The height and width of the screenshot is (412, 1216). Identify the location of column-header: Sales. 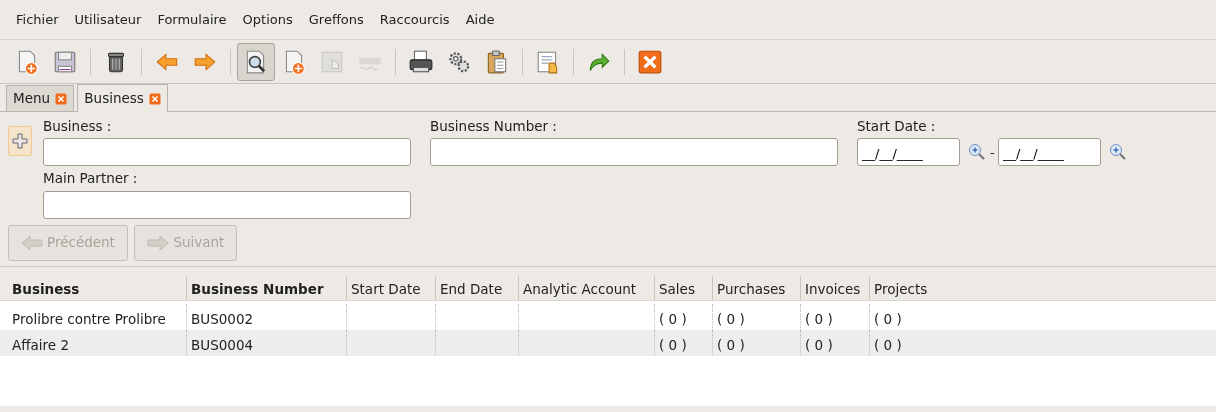
(684, 288).